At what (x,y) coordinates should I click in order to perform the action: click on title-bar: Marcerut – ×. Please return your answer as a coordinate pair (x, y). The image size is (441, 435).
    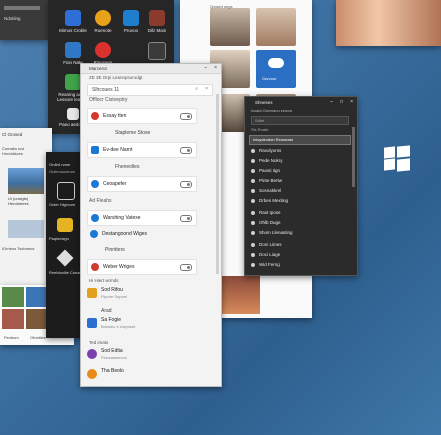
    Looking at the image, I should click on (151, 69).